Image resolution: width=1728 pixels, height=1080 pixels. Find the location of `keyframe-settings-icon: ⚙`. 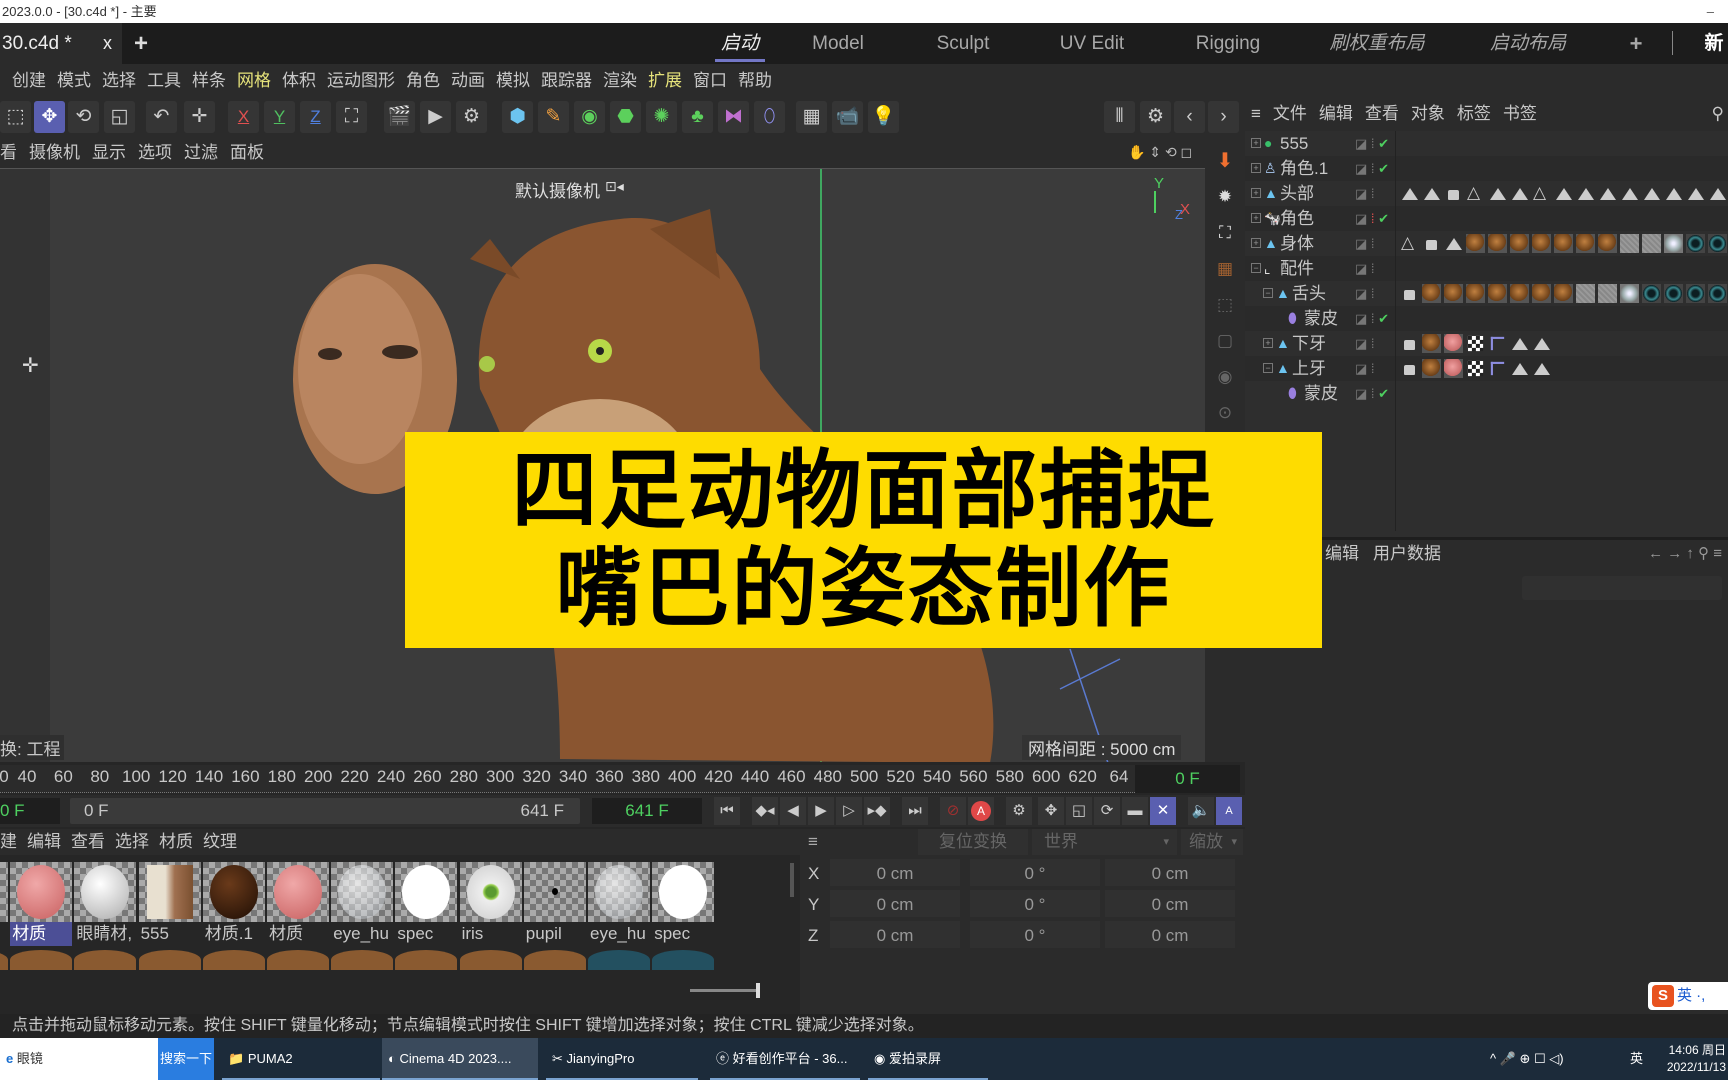

keyframe-settings-icon: ⚙ is located at coordinates (1019, 811).